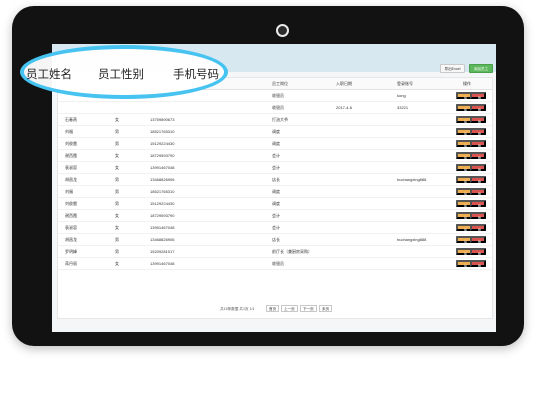 Image resolution: width=550 pixels, height=400 pixels. I want to click on employee-name-cell: 罗明峰, so click(71, 251).